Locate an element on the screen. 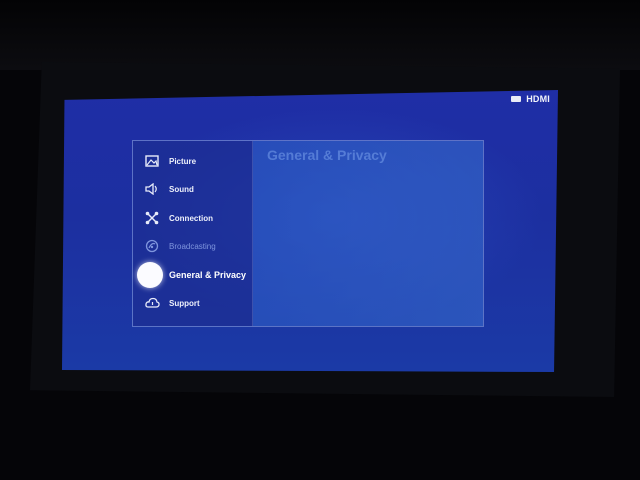 The image size is (640, 480). menu-item-label: Picture is located at coordinates (183, 161).